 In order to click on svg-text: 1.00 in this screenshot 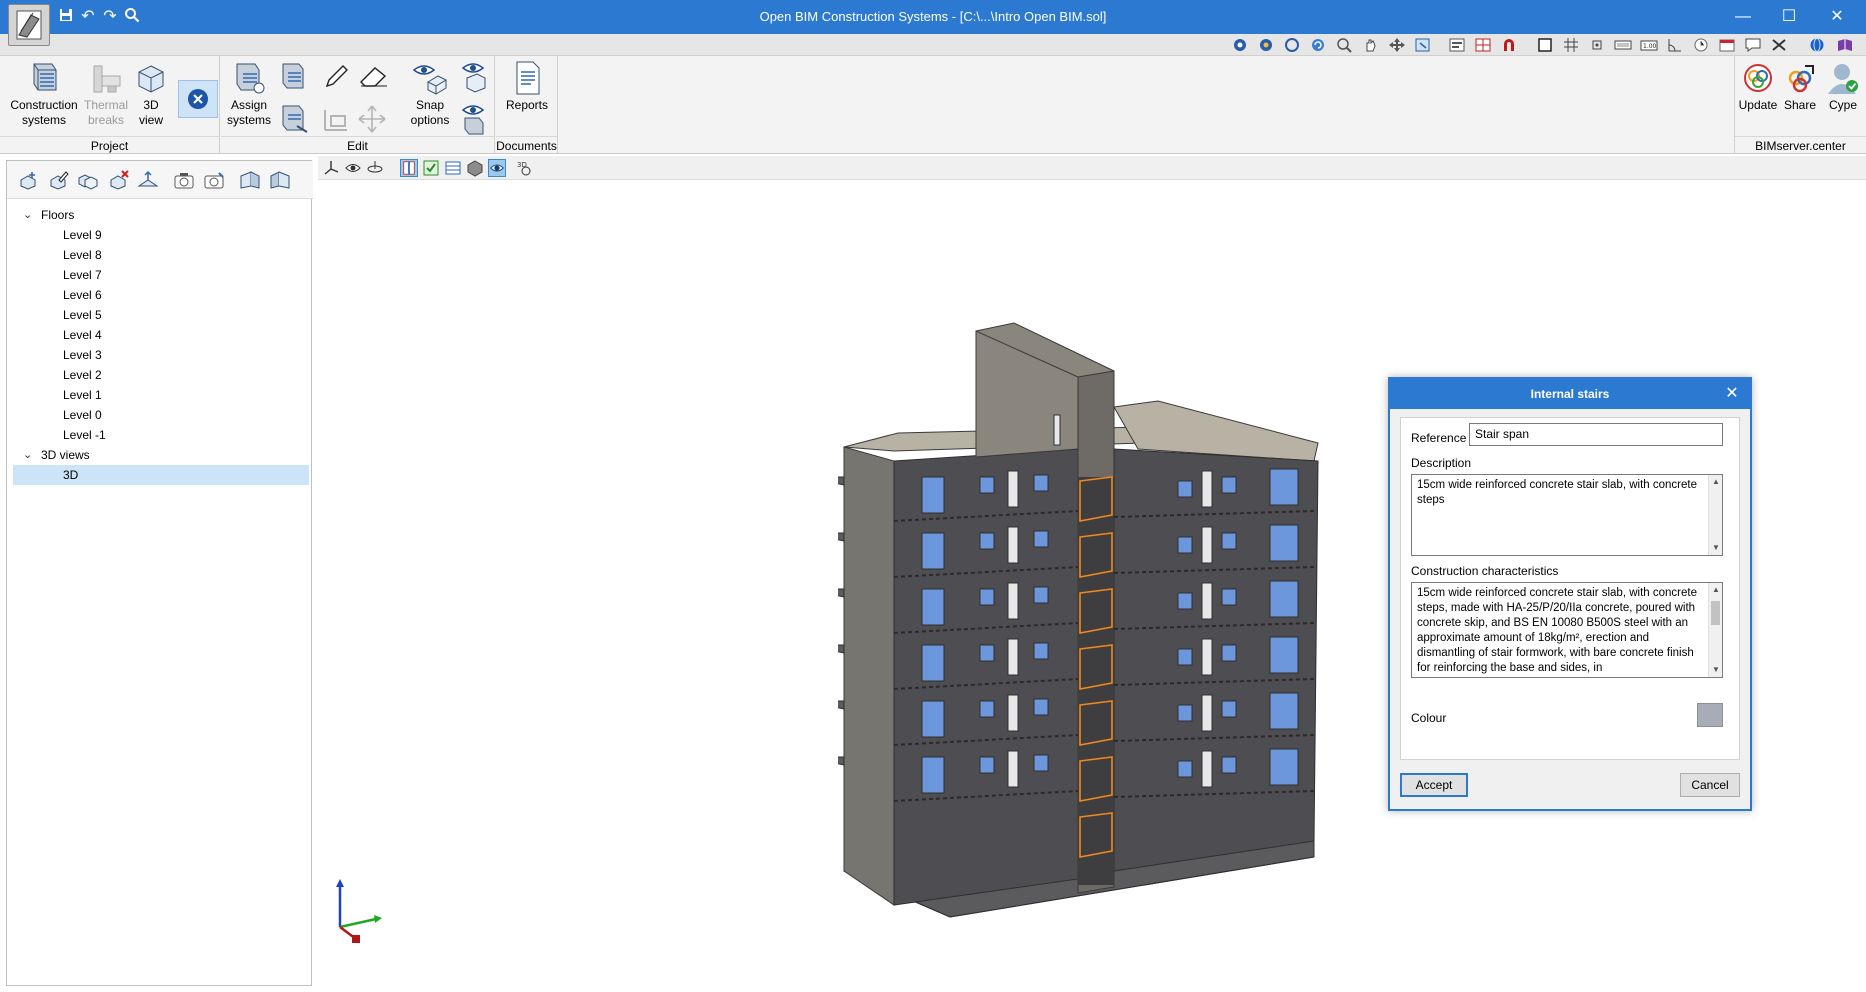, I will do `click(1650, 46)`.